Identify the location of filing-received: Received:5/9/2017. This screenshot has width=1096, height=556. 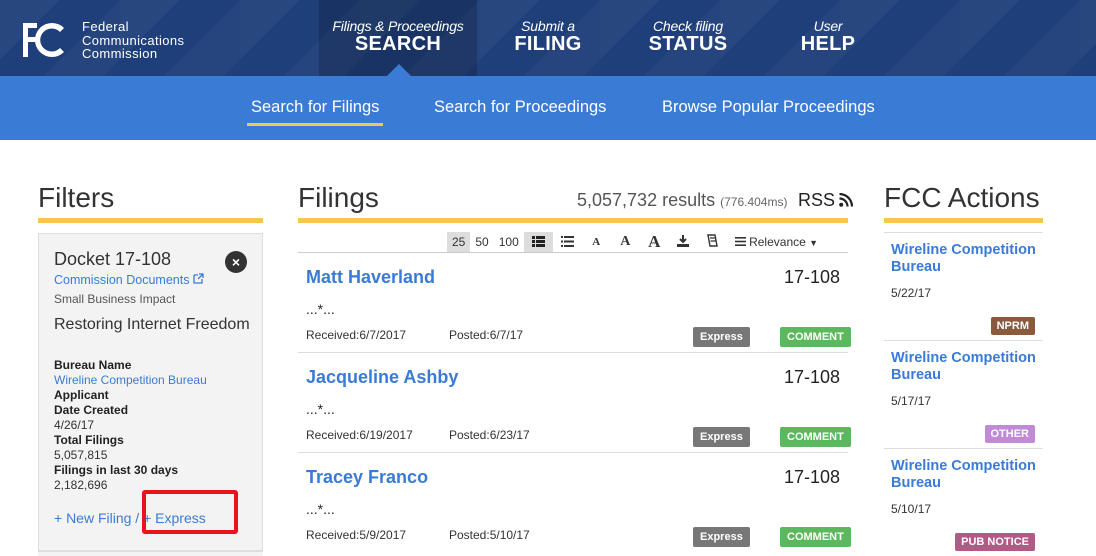
(356, 535).